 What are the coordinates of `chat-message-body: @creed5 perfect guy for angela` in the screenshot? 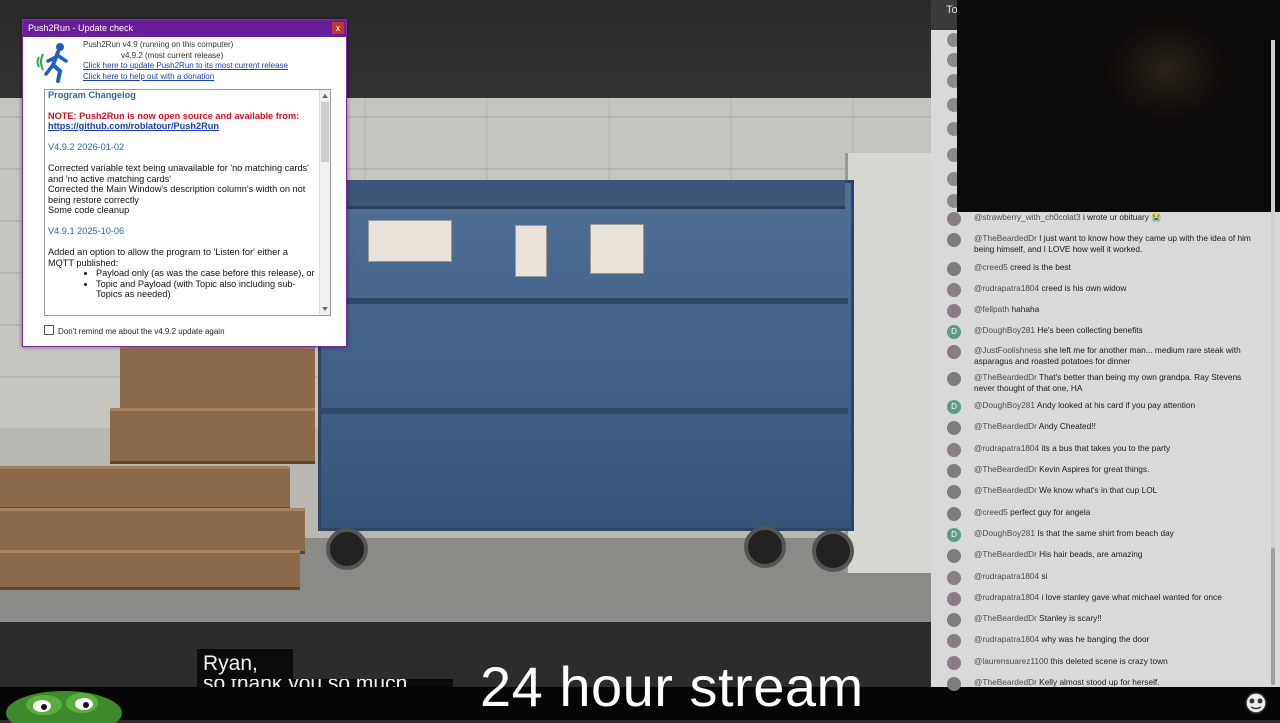 It's located at (1119, 512).